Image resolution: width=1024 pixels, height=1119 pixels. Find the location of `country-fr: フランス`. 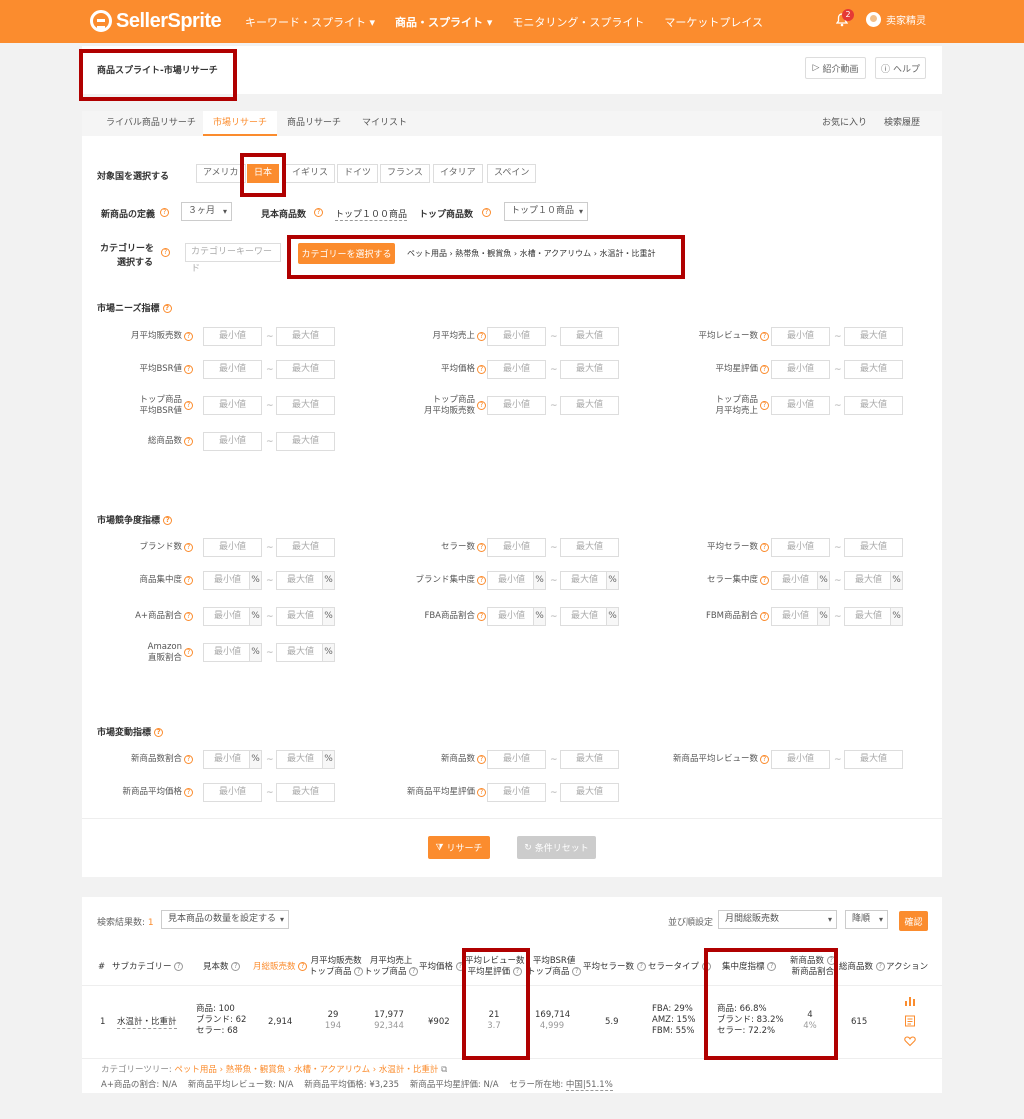

country-fr: フランス is located at coordinates (405, 173).